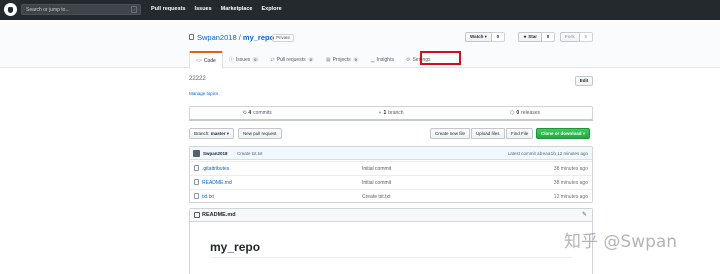 Image resolution: width=720 pixels, height=274 pixels. Describe the element at coordinates (372, 59) in the screenshot. I see `graph-icon: ▁` at that location.